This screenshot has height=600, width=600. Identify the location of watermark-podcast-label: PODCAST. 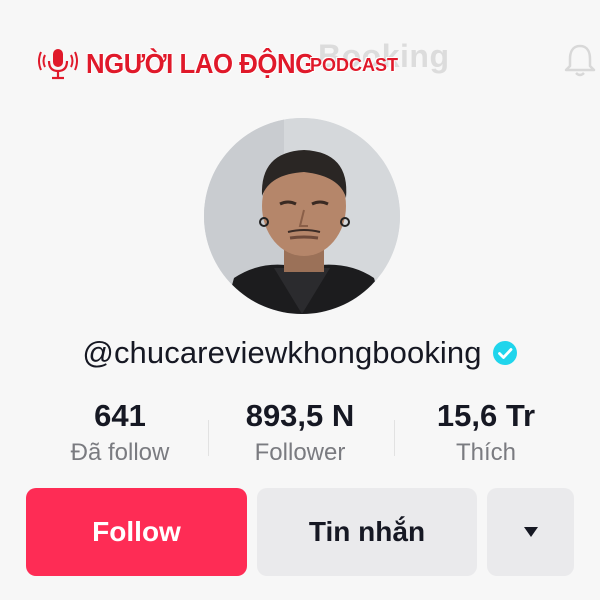
(354, 65).